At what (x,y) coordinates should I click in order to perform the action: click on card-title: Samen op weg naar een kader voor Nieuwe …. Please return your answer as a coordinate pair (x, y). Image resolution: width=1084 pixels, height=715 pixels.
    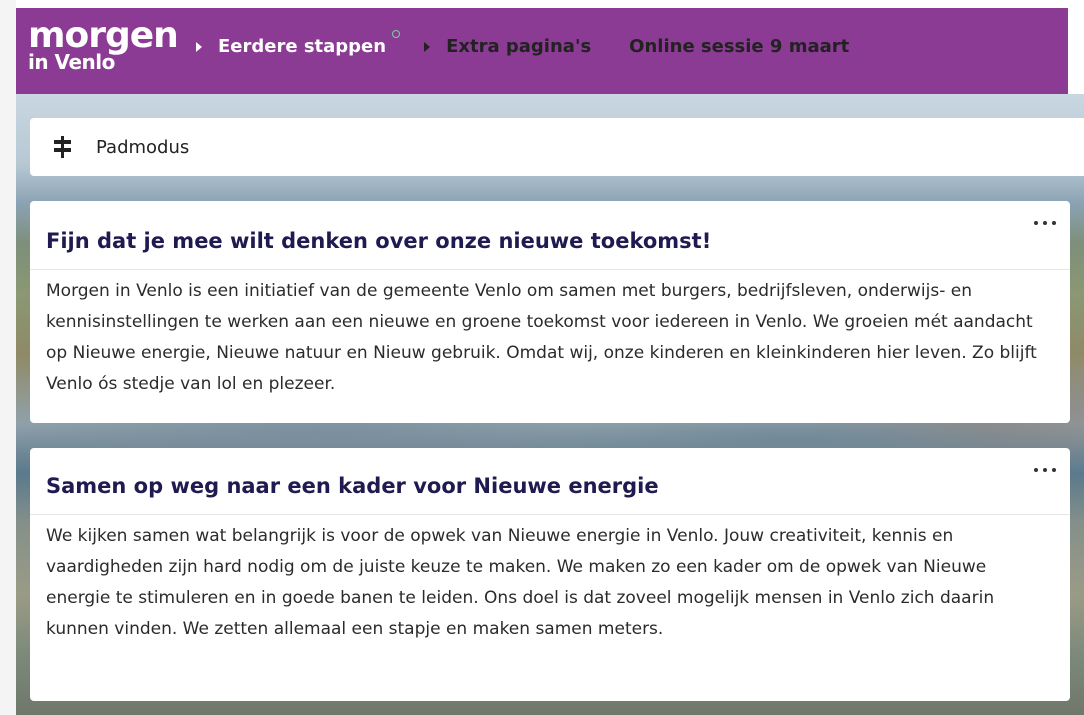
    Looking at the image, I should click on (352, 486).